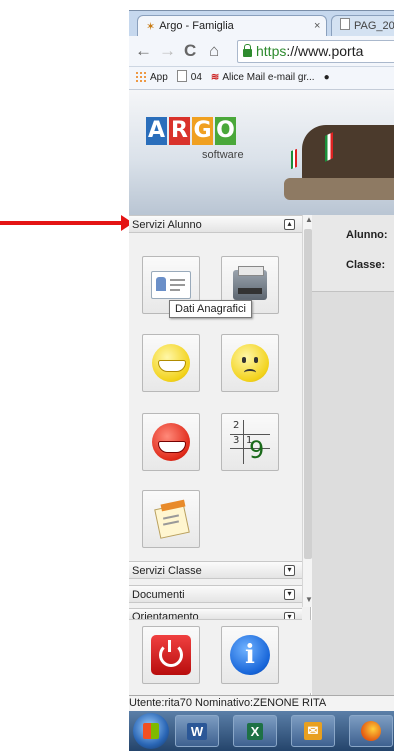  What do you see at coordinates (143, 51) in the screenshot?
I see `back-arrow-icon: ←` at bounding box center [143, 51].